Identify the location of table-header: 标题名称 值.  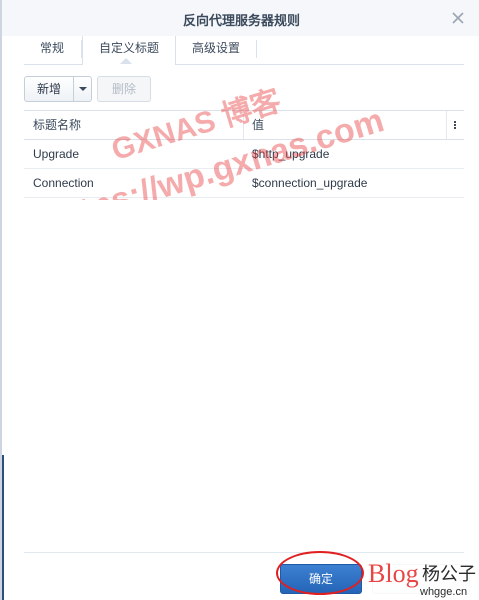
(244, 125).